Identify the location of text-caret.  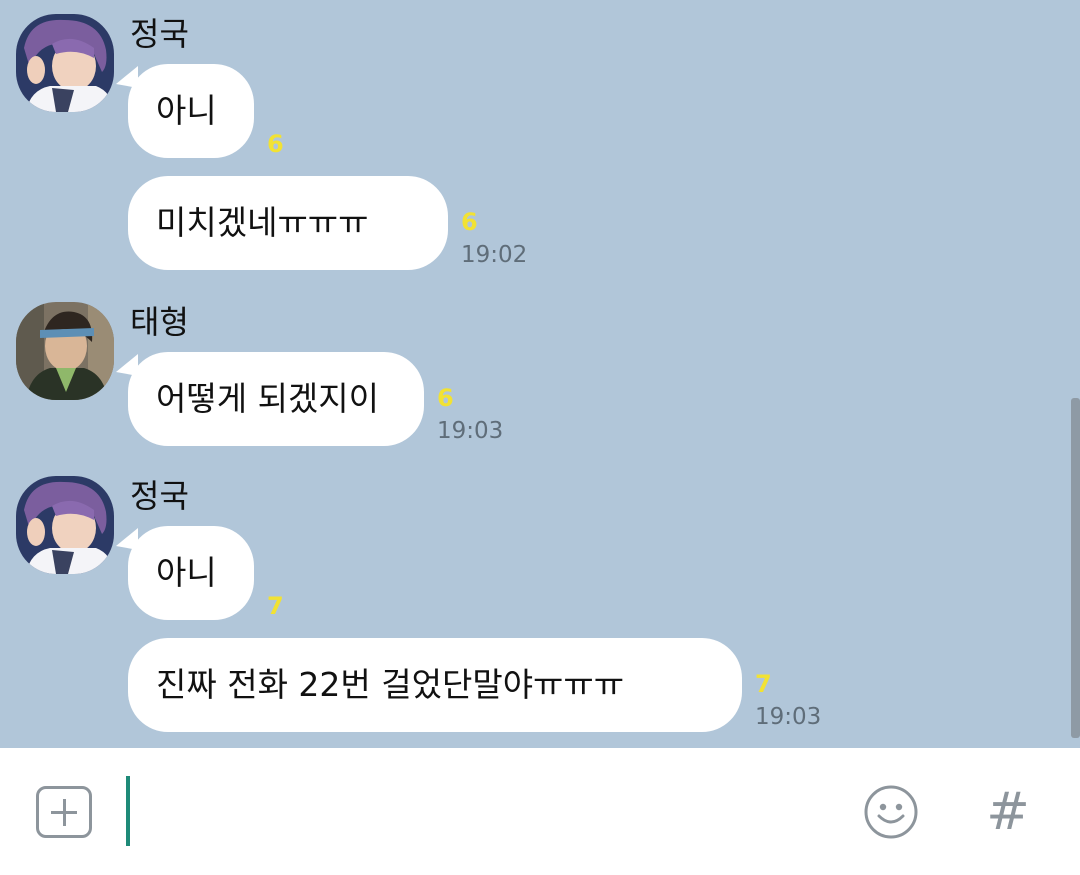
(128, 811).